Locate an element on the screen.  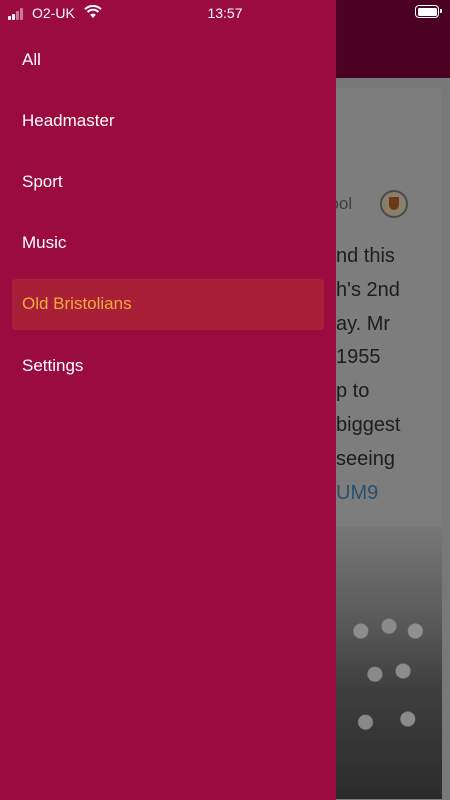
tweet-link: UM9 is located at coordinates (393, 494).